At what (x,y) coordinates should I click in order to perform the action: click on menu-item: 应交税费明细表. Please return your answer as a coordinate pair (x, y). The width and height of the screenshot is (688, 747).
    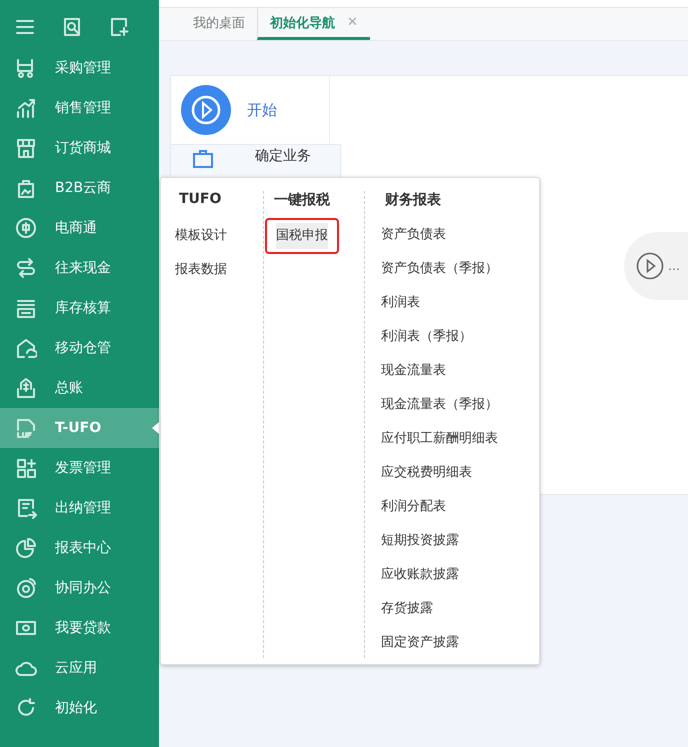
    Looking at the image, I should click on (426, 473).